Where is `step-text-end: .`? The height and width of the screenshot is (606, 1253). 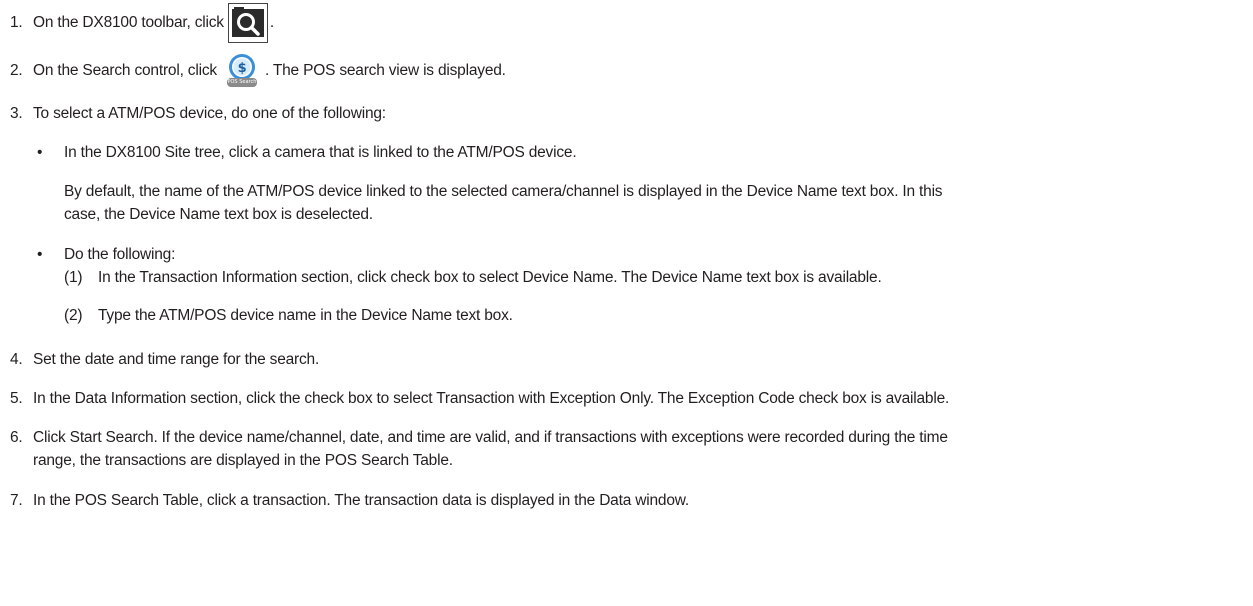
step-text-end: . is located at coordinates (271, 22).